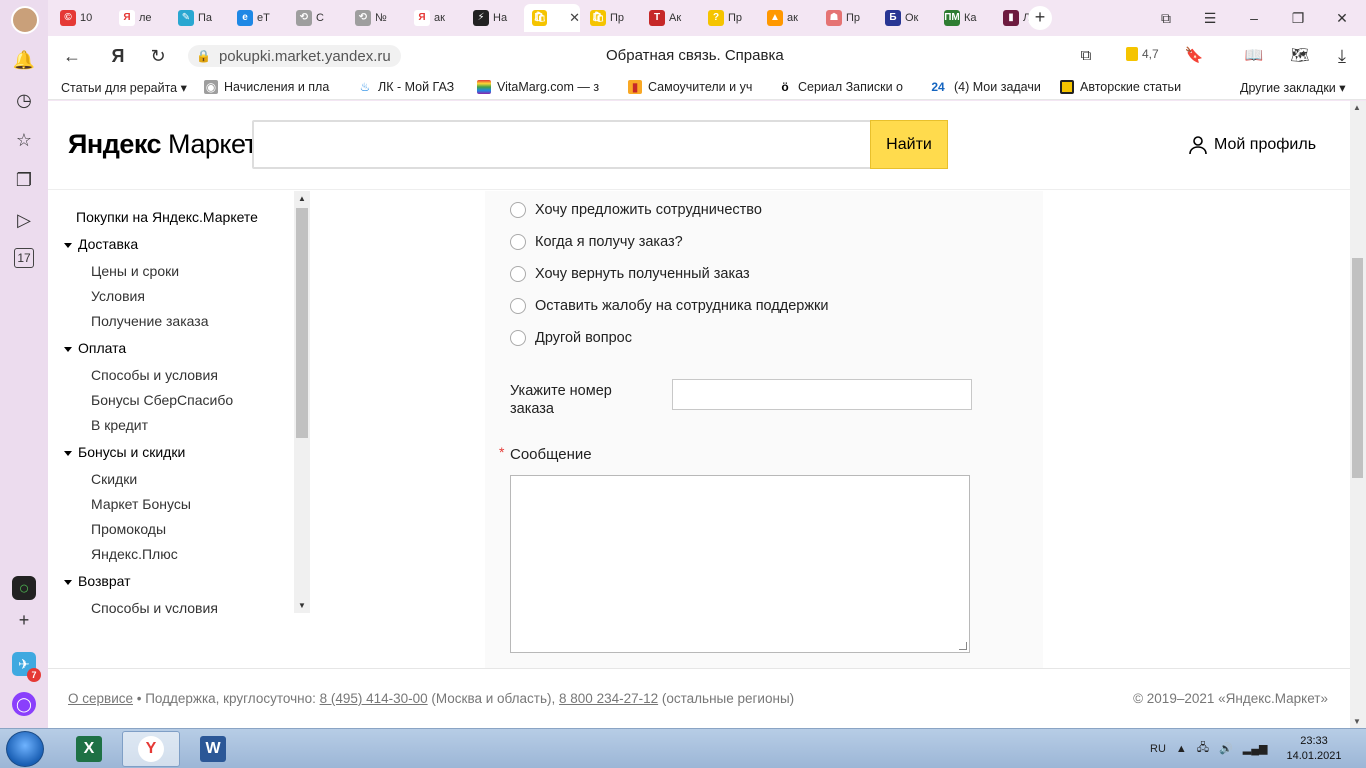 The image size is (1366, 768). Describe the element at coordinates (154, 375) in the screenshot. I see `nav-item-payment-methods: Способы и условия` at that location.